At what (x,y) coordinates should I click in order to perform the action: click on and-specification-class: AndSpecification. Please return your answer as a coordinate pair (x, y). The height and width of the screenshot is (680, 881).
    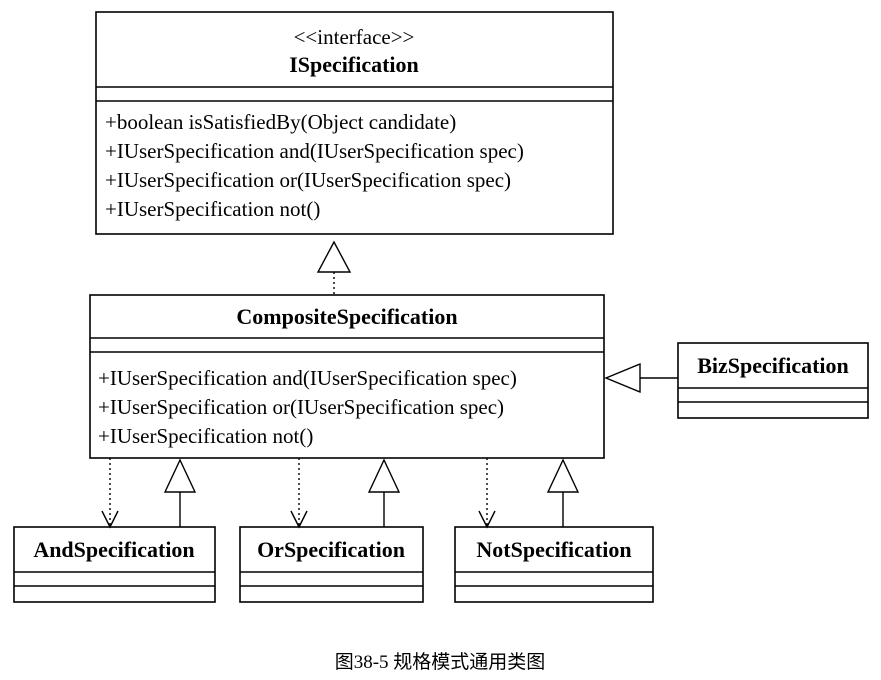
    Looking at the image, I should click on (114, 564).